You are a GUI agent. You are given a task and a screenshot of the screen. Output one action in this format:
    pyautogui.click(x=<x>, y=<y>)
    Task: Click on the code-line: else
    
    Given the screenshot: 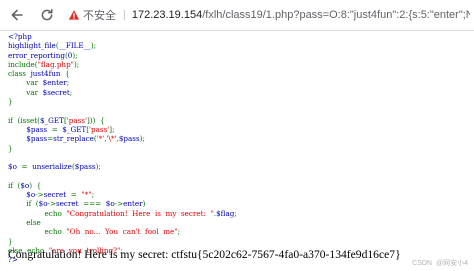 What is the action you would take?
    pyautogui.click(x=24, y=222)
    